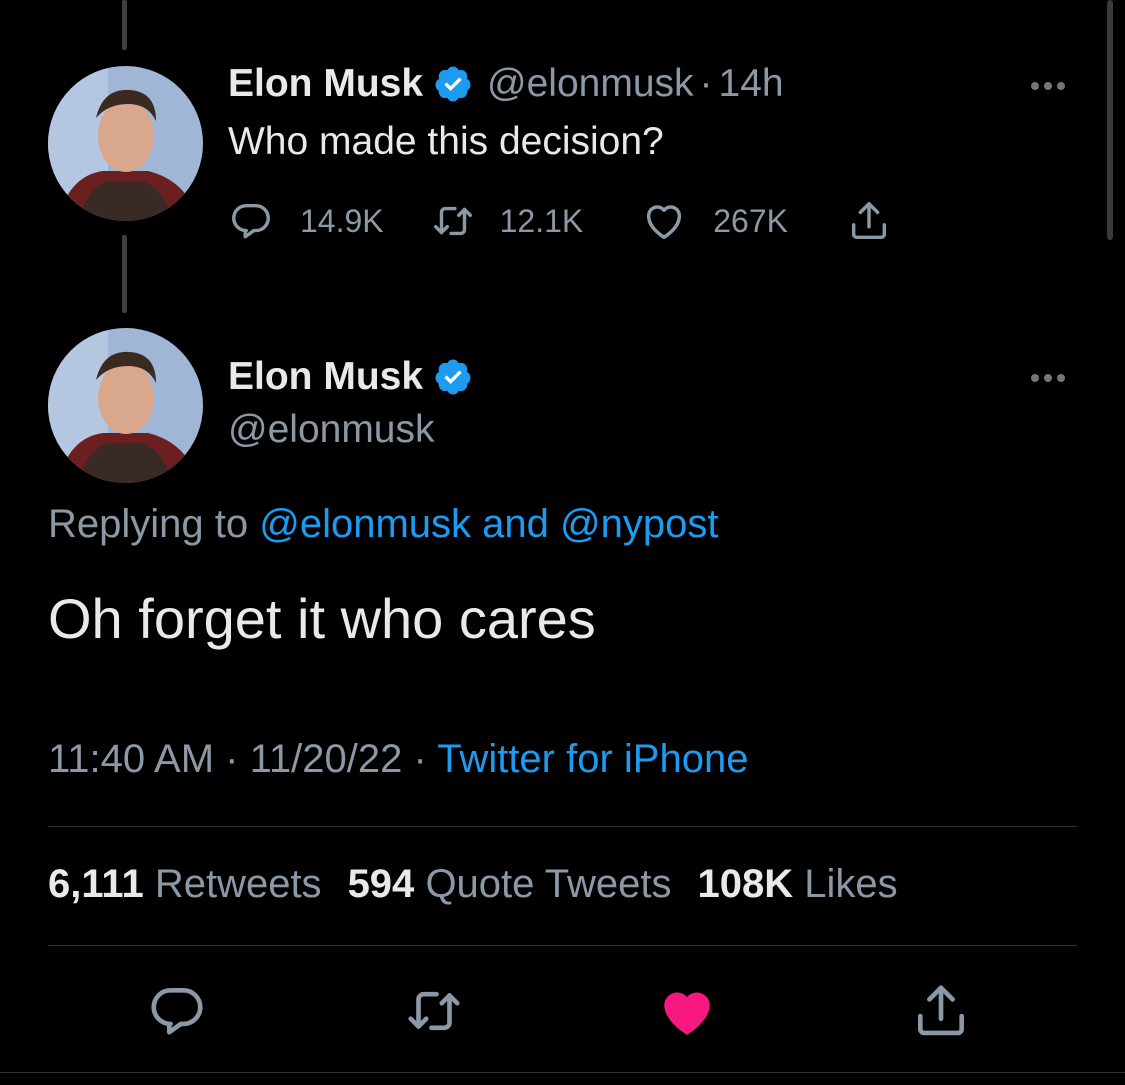 The width and height of the screenshot is (1125, 1085). I want to click on tweet-date: 11/20/22, so click(326, 759).